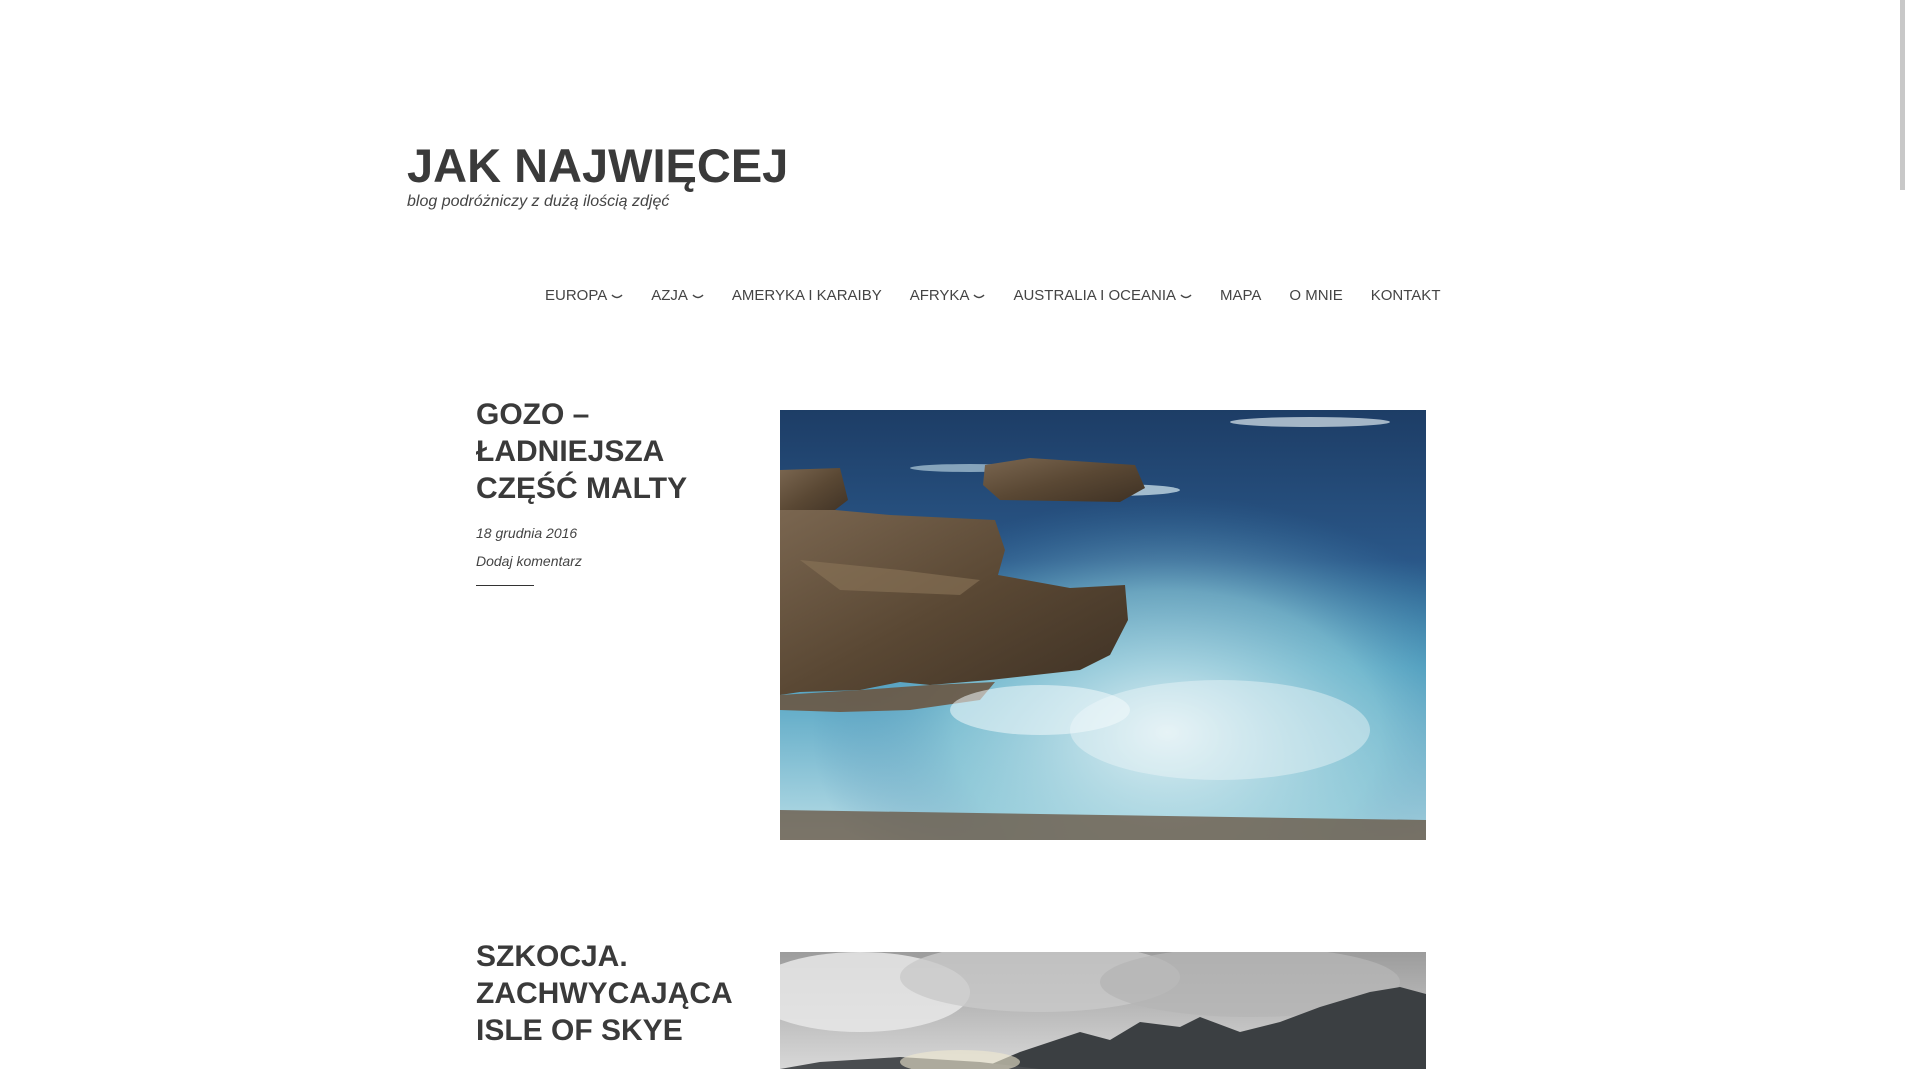  I want to click on post: SZKOCJA. ZACHWYCAJĄCA ISLE OF SKYE, so click(611, 993).